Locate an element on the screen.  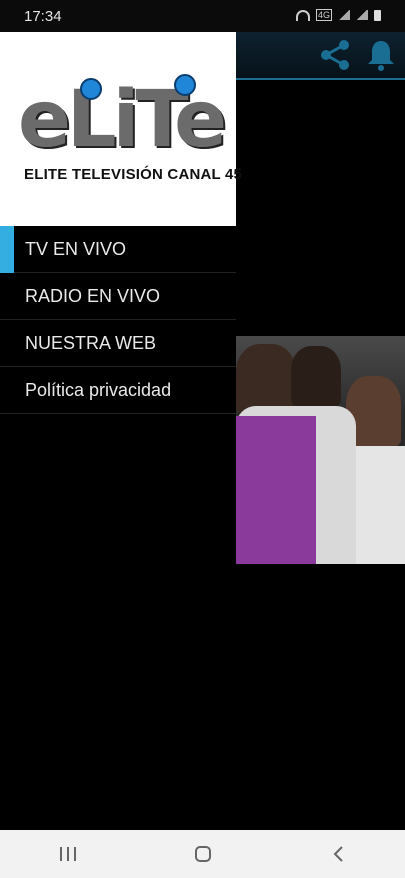
status-bar: 17:34 4G is located at coordinates (202, 16).